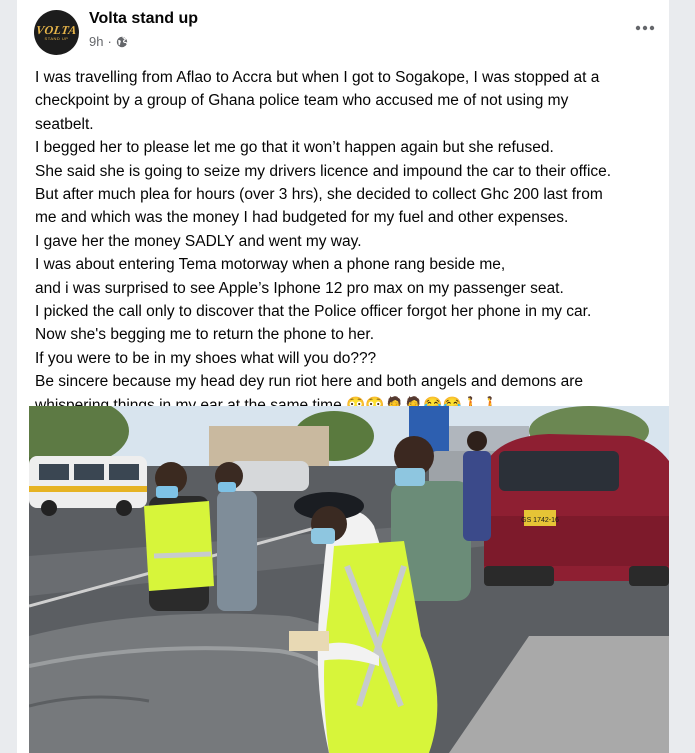 The height and width of the screenshot is (753, 695). I want to click on post-meta: 9h ·, so click(108, 41).